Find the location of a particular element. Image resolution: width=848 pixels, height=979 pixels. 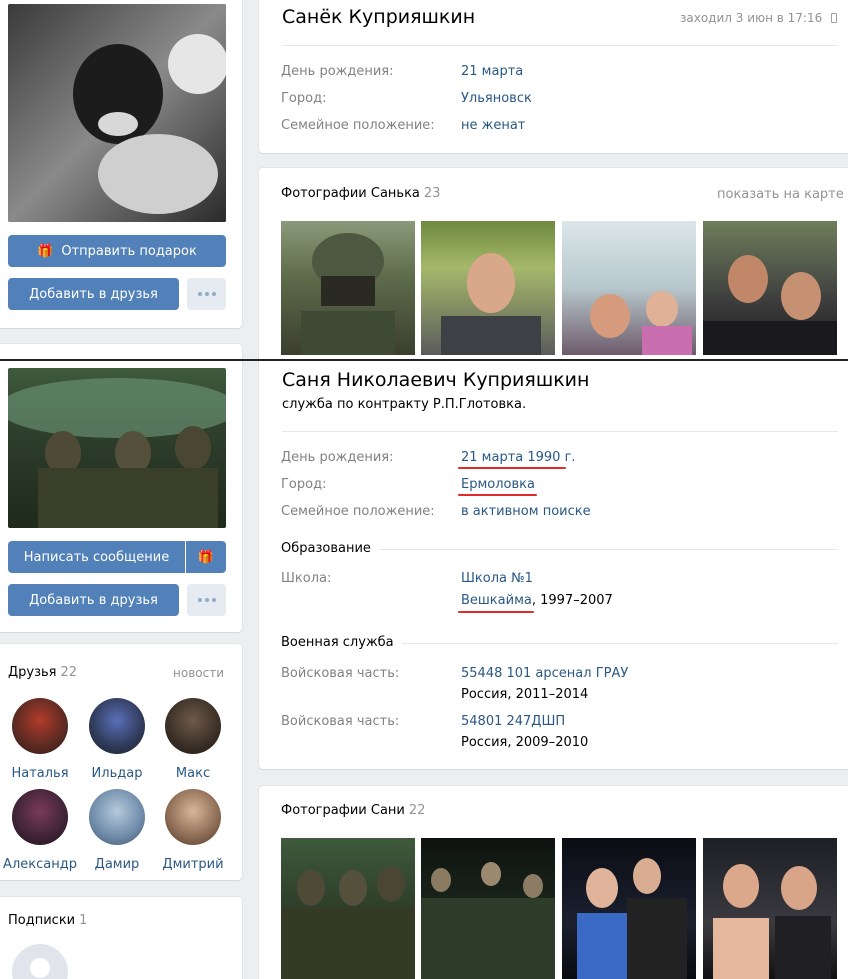

send-message-button: Написать сообщение is located at coordinates (96, 557).